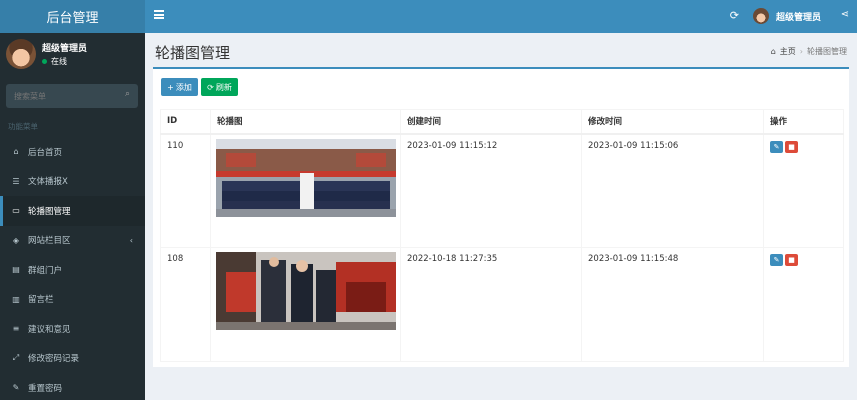 The image size is (857, 400). Describe the element at coordinates (131, 240) in the screenshot. I see `chevron-left-icon: ‹` at that location.